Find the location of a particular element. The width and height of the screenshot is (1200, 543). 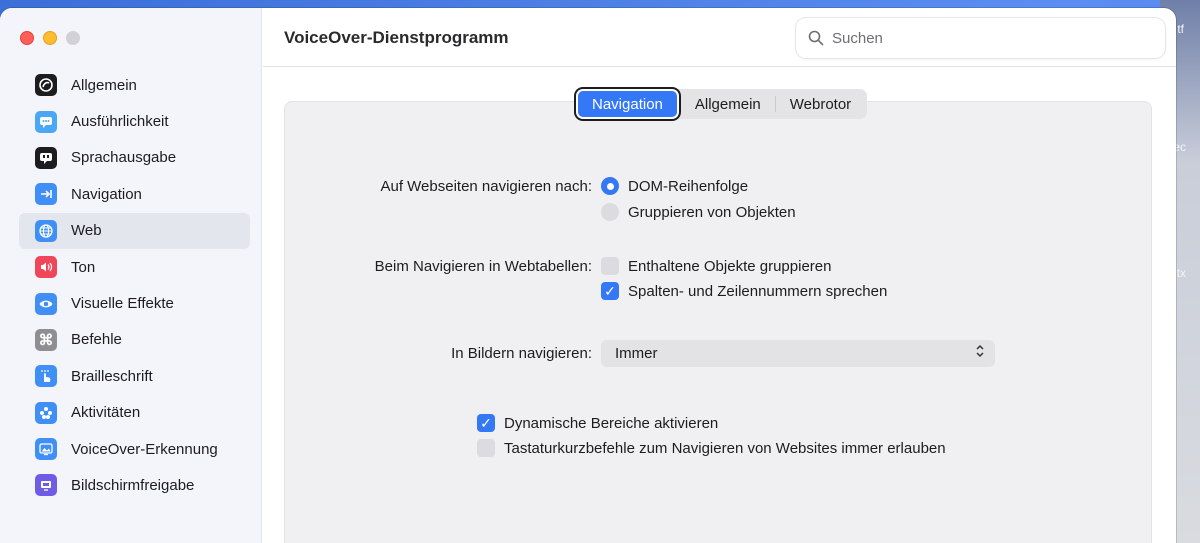

sidebar-item-befehle: ⌘ Befehle is located at coordinates (134, 340).